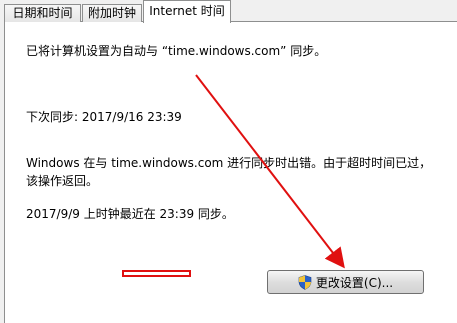  I want to click on tab-additional-clocks: 附加时钟, so click(112, 13).